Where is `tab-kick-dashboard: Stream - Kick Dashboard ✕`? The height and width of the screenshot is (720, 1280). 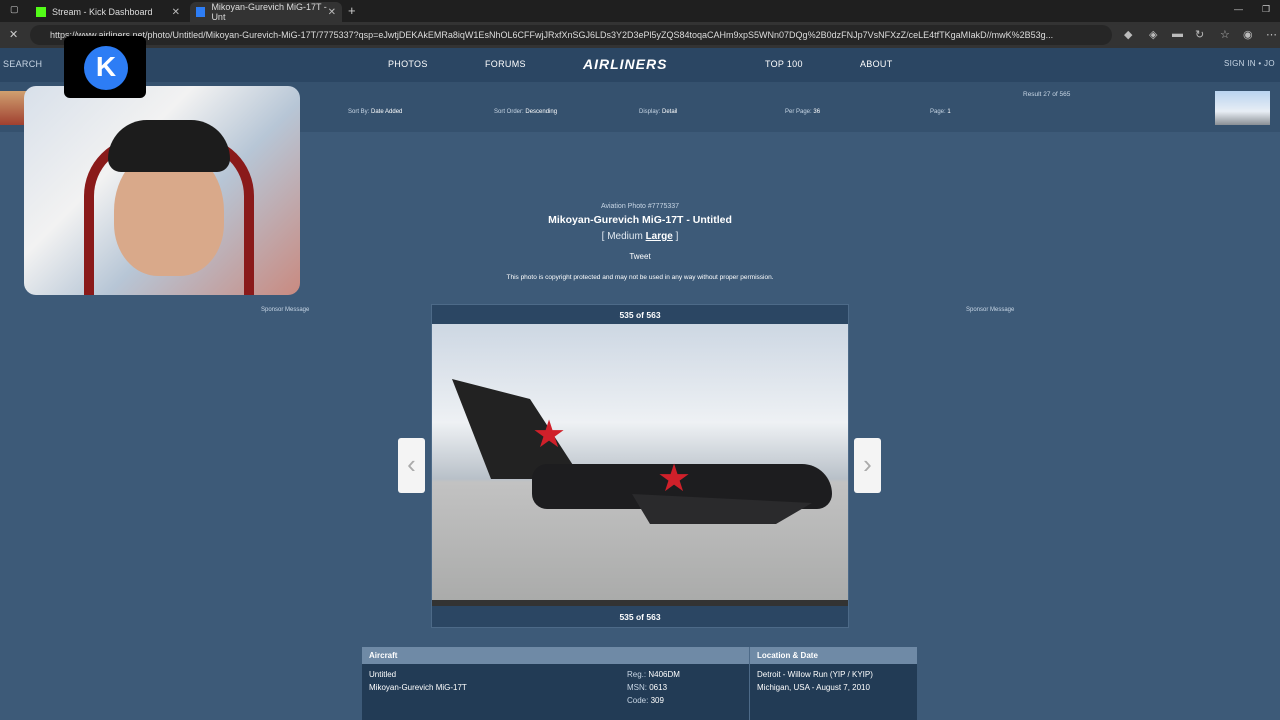 tab-kick-dashboard: Stream - Kick Dashboard ✕ is located at coordinates (108, 12).